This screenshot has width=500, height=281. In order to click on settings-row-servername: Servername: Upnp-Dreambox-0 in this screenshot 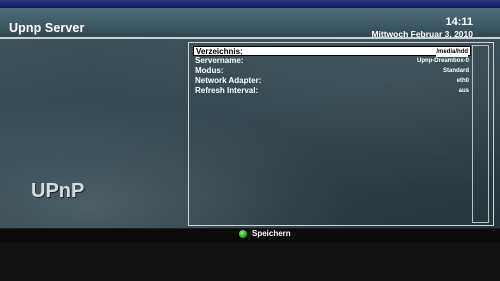, I will do `click(332, 61)`.